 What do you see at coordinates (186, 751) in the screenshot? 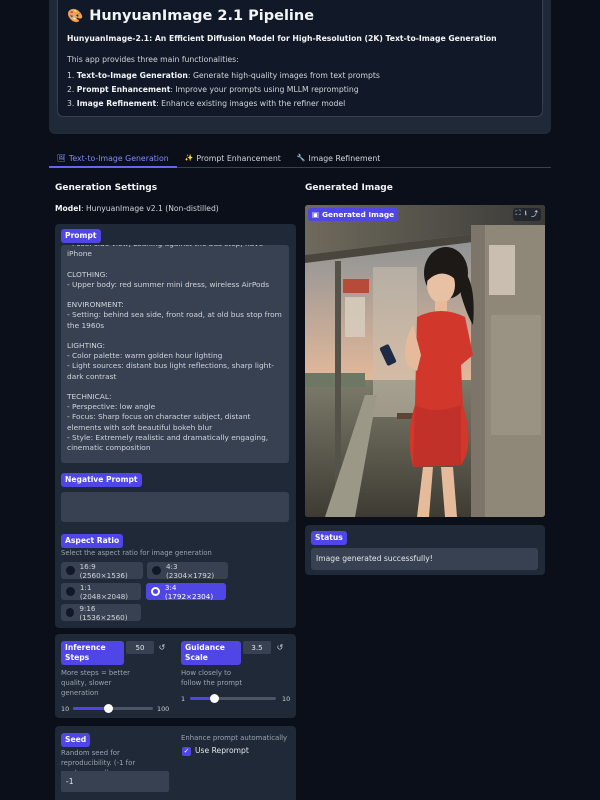
I see `use-reprompt-checkbox: ✓` at bounding box center [186, 751].